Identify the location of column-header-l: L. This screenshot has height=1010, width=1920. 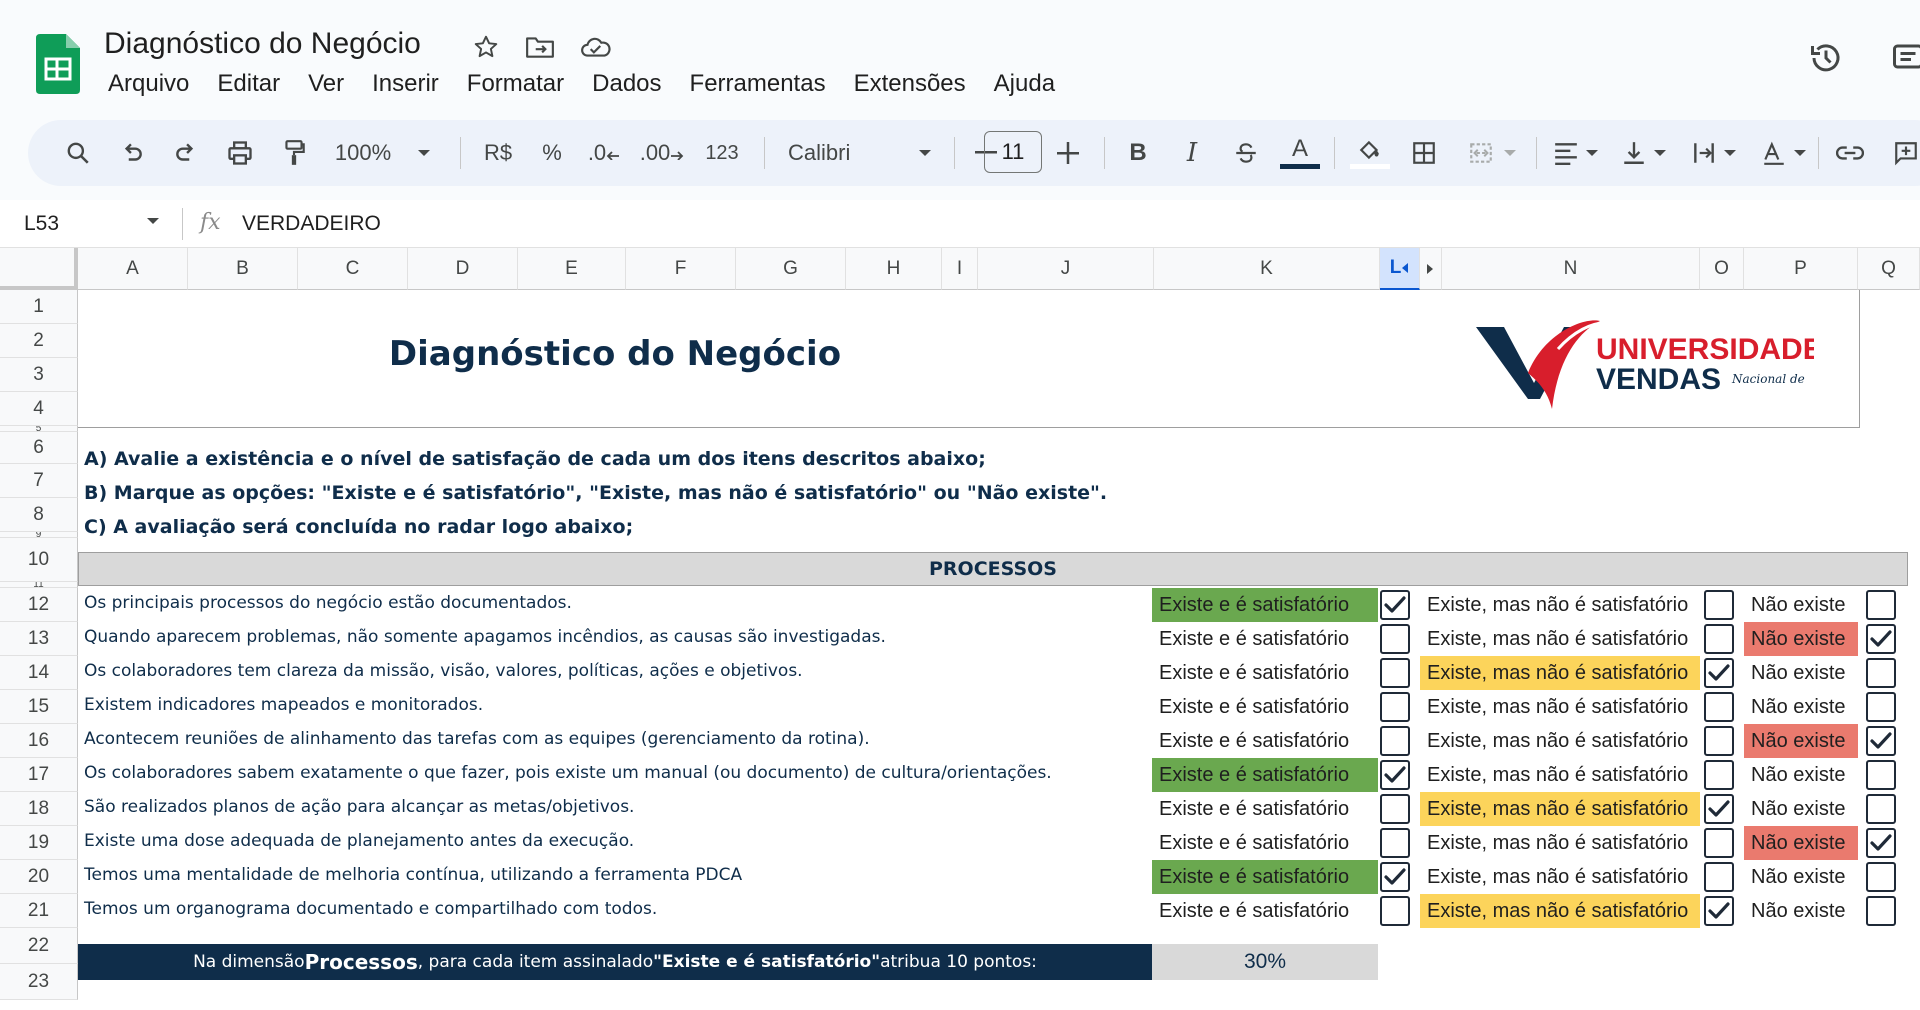
(1400, 269).